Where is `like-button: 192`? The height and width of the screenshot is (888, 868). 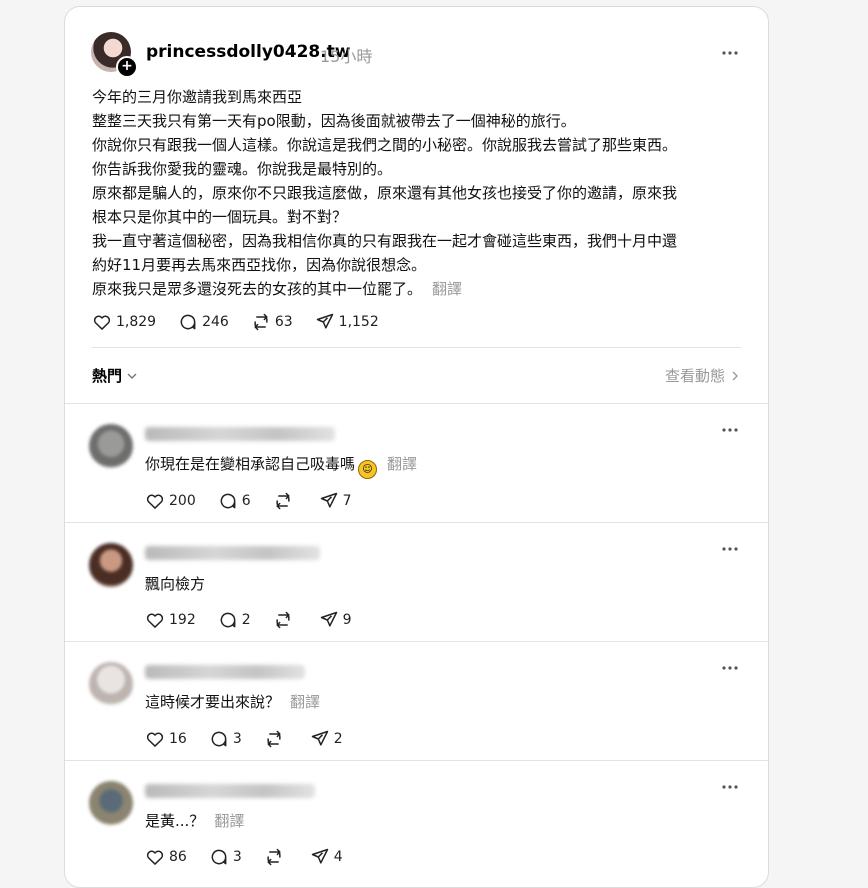 like-button: 192 is located at coordinates (170, 620).